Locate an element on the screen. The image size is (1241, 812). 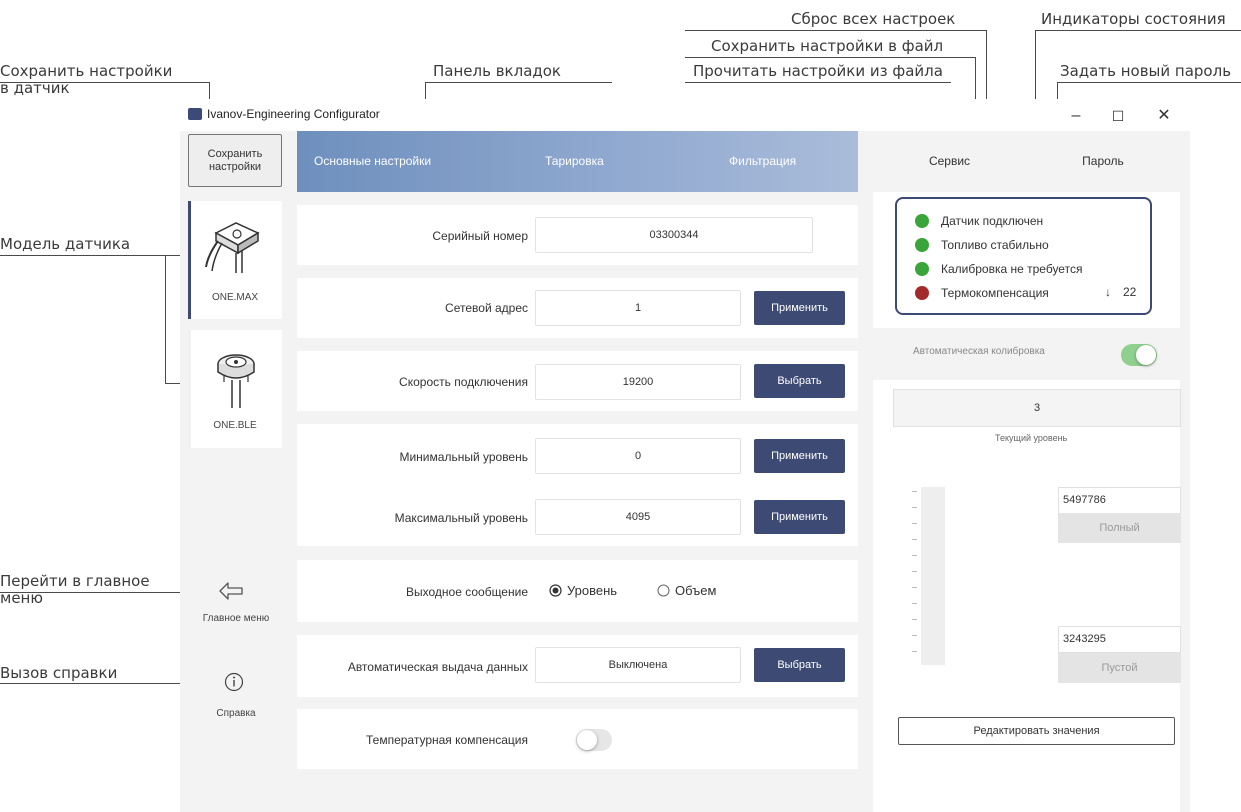
min-level-input: 0 is located at coordinates (638, 456).